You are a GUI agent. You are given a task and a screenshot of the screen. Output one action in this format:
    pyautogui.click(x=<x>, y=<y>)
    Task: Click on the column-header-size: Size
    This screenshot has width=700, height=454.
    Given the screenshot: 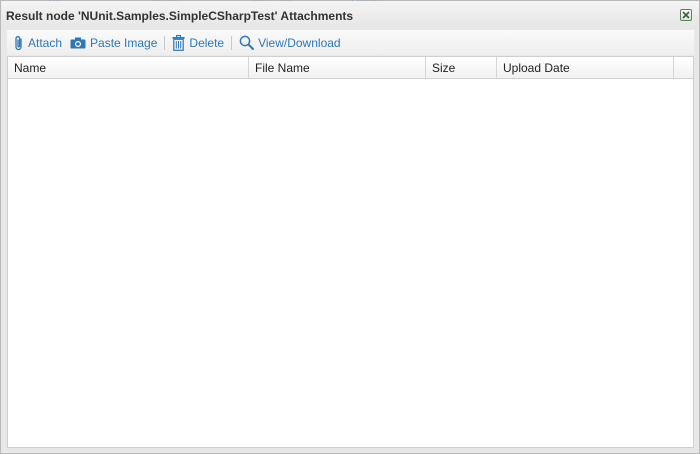 What is the action you would take?
    pyautogui.click(x=461, y=67)
    